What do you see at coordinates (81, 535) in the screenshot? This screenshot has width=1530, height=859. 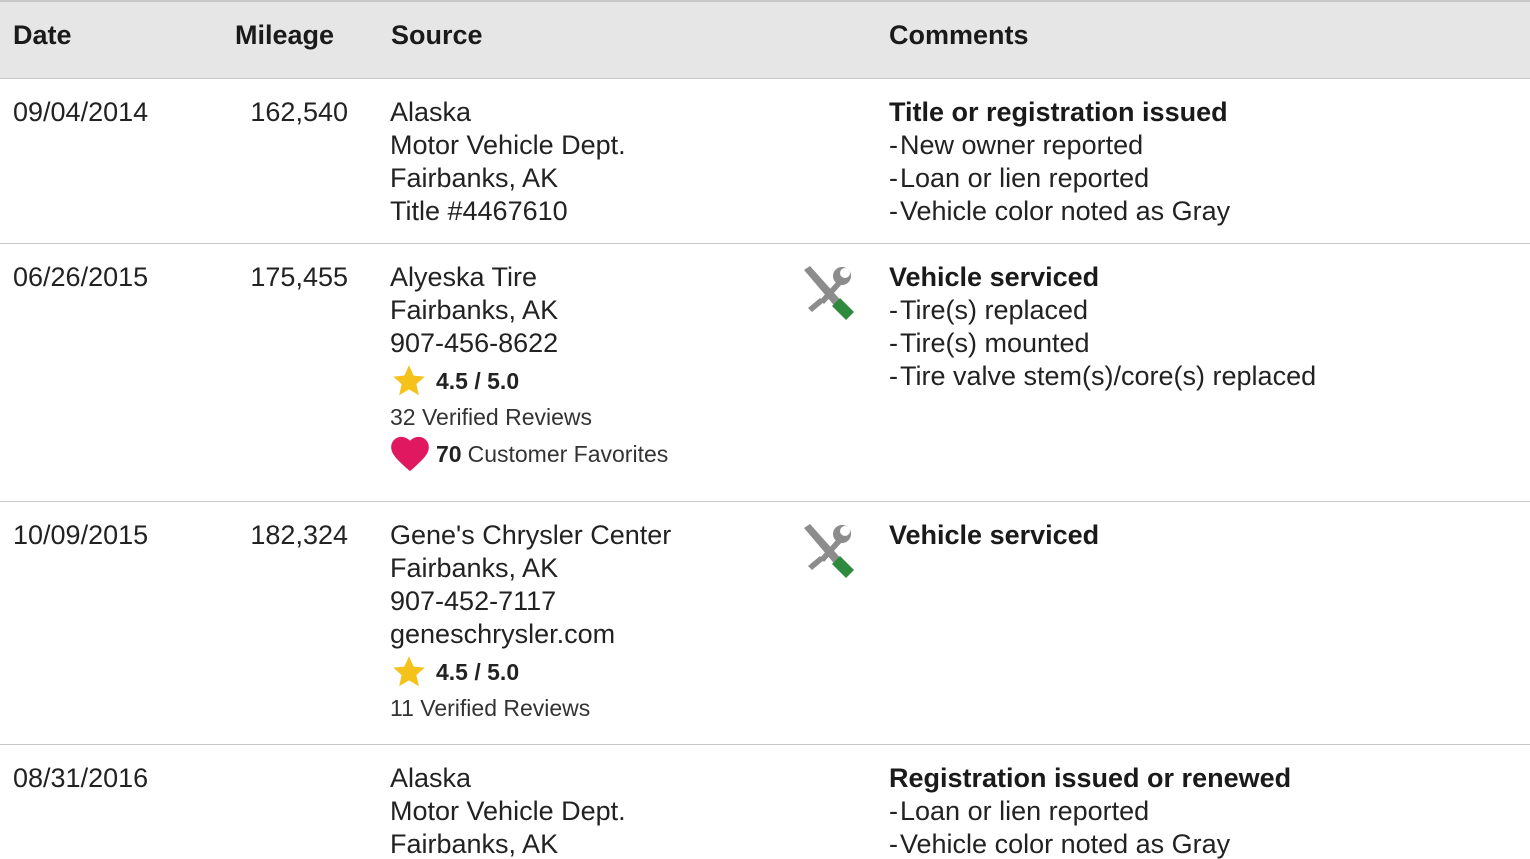 I see `row-date: 10/09/2015` at bounding box center [81, 535].